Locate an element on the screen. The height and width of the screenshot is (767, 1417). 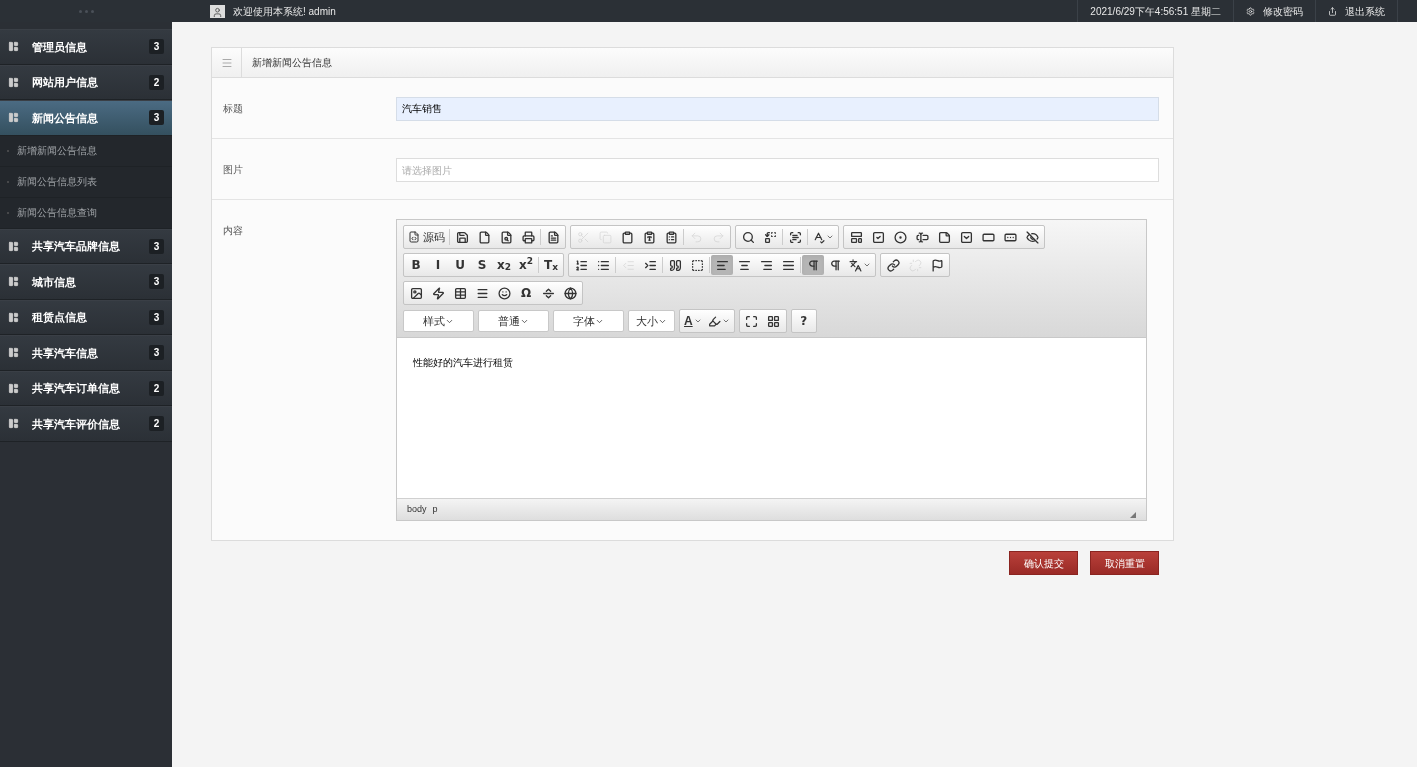
page-break-icon is located at coordinates (548, 293).